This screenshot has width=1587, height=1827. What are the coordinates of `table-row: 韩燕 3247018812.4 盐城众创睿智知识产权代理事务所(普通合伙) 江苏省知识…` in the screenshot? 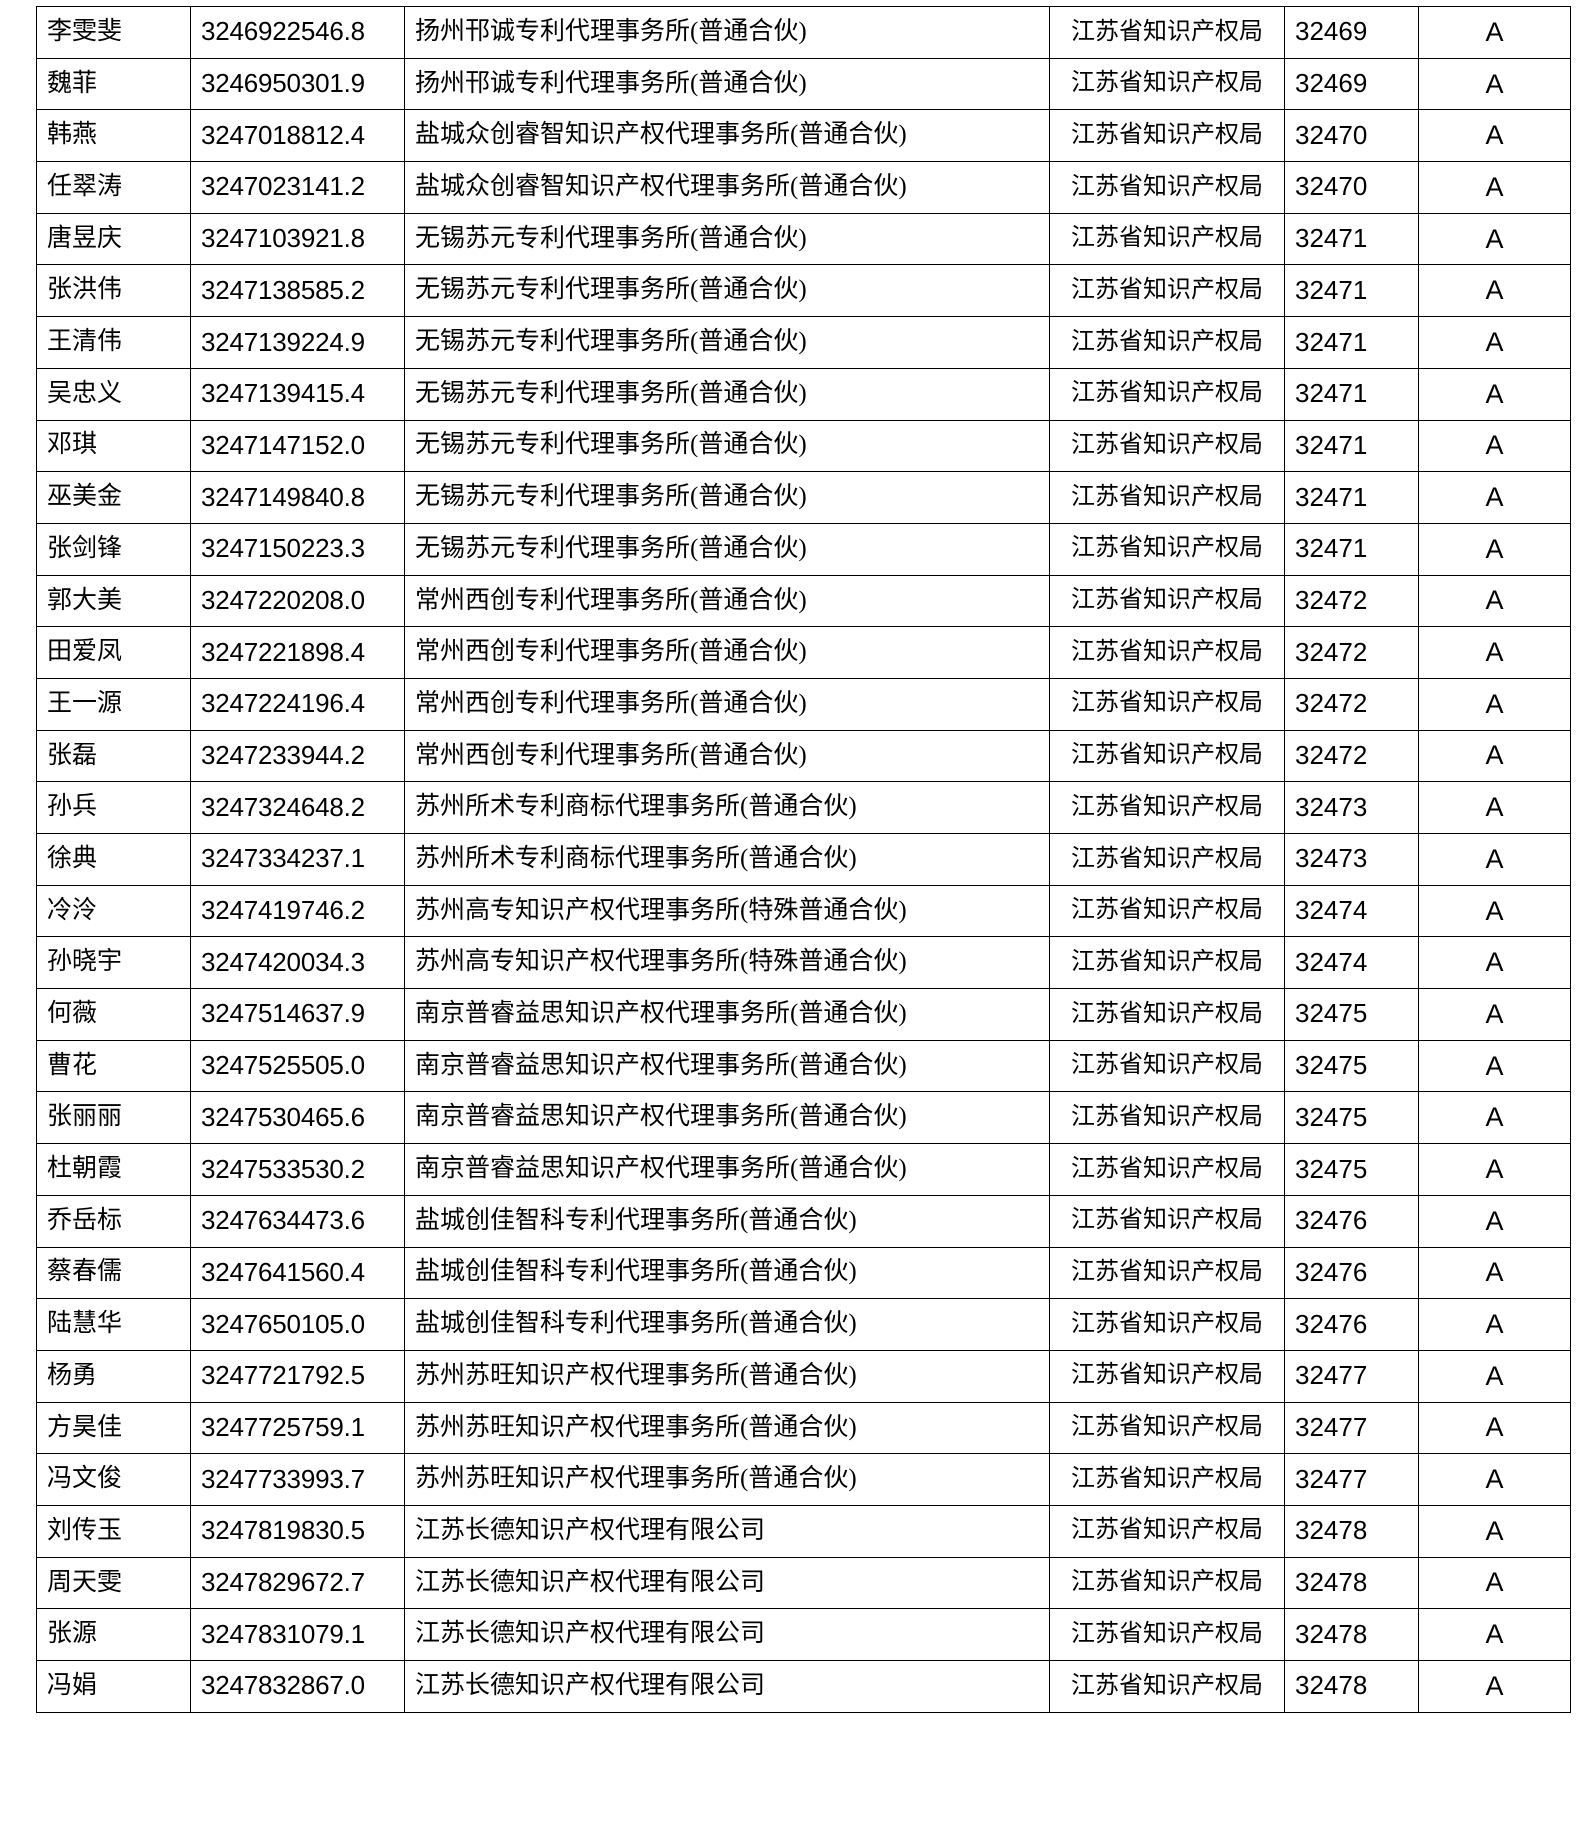 It's located at (803, 136).